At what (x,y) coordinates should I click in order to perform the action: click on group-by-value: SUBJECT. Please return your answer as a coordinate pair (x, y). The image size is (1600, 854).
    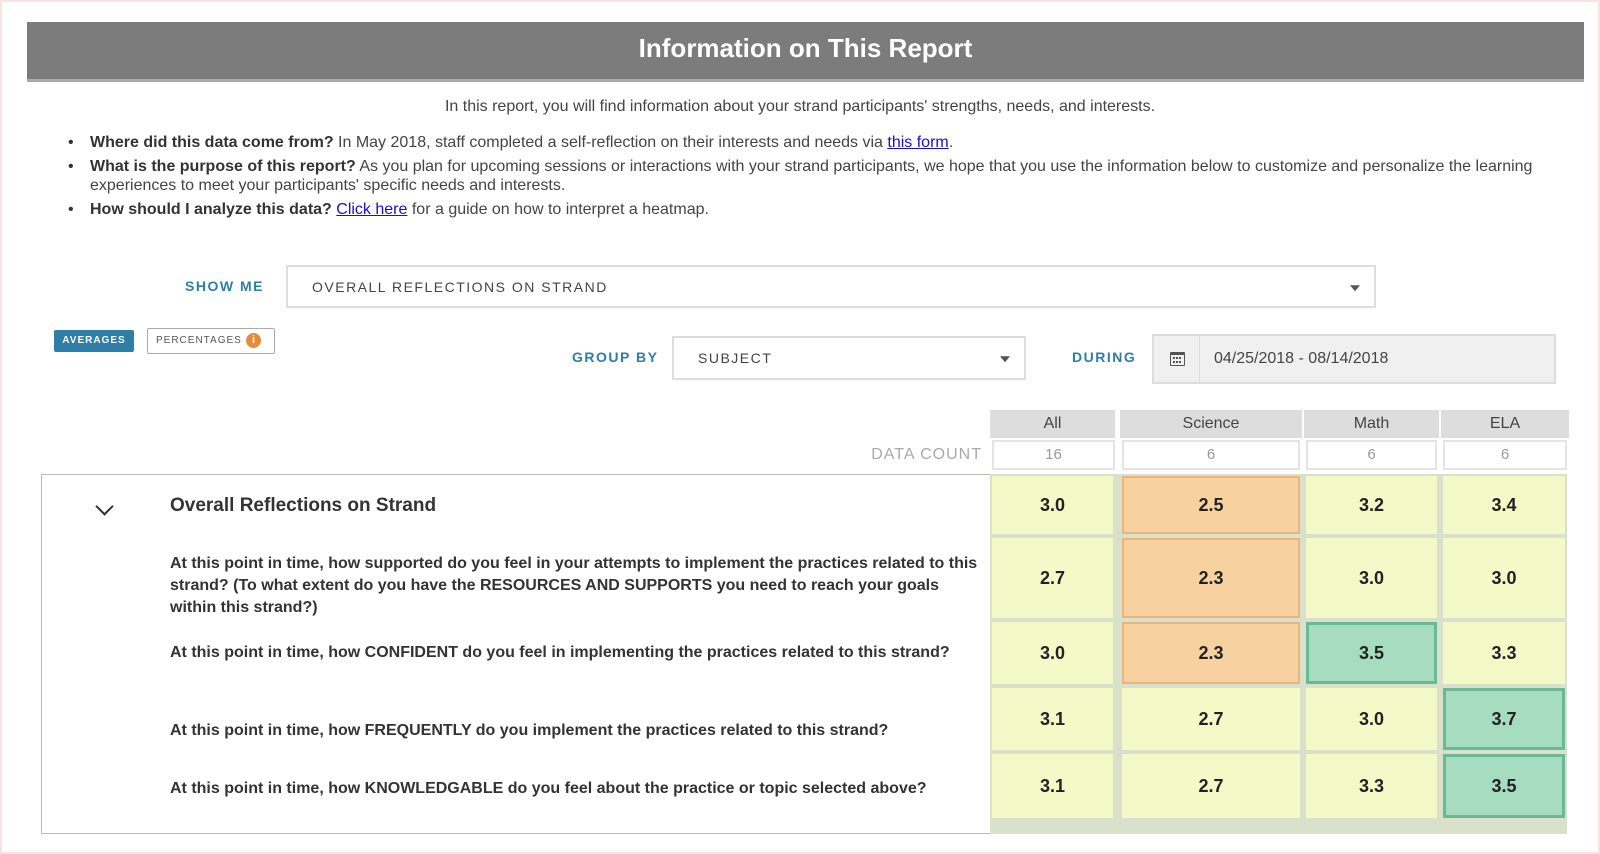
    Looking at the image, I should click on (735, 358).